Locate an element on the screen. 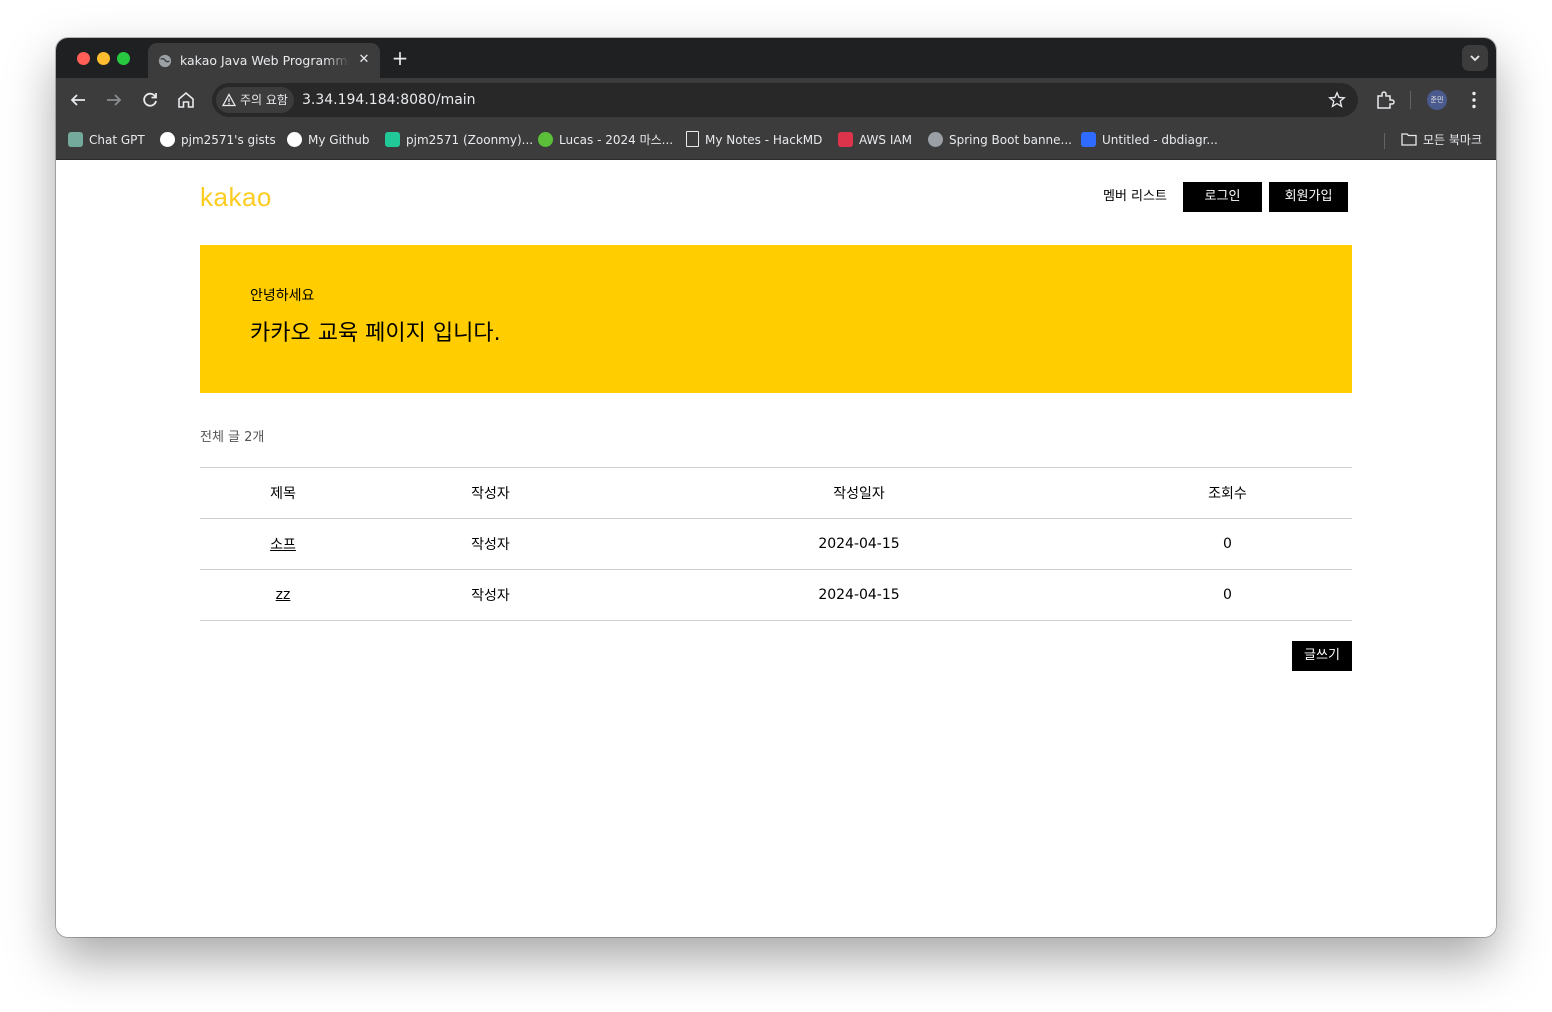  dbdiagram-icon is located at coordinates (1088, 139).